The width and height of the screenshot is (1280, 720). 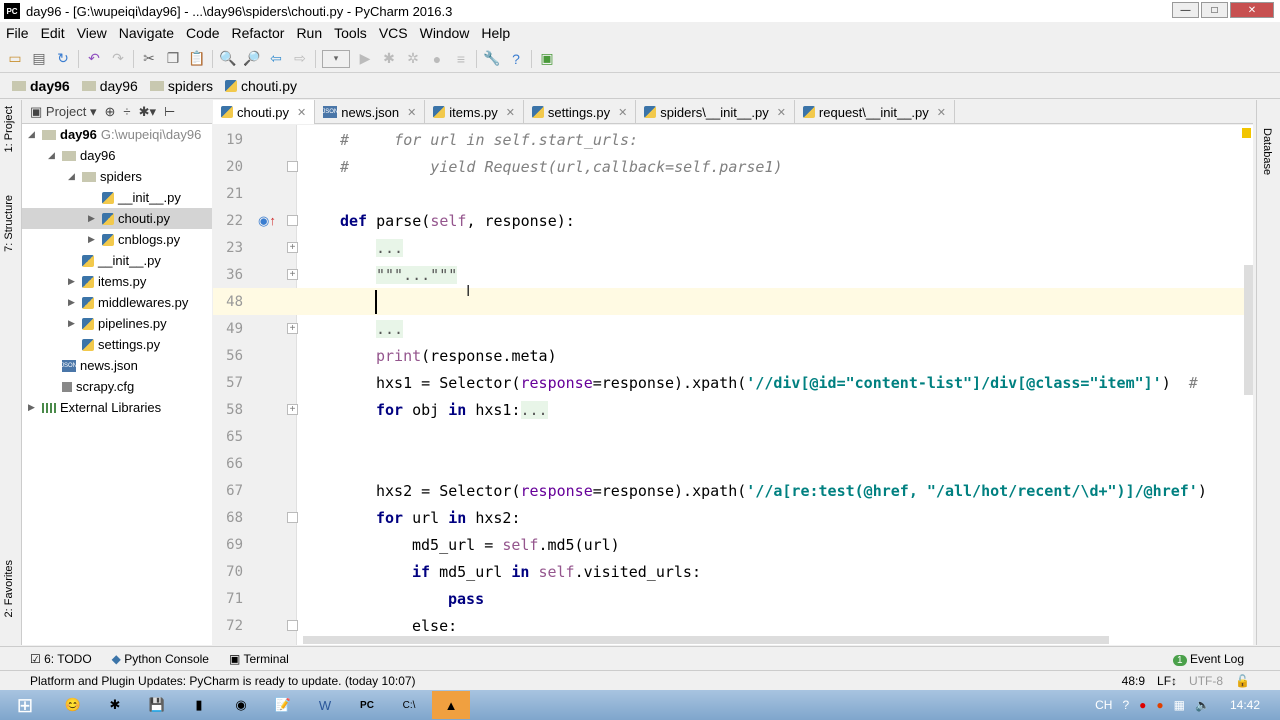 I want to click on run-config-dropdown: ▾, so click(x=336, y=58).